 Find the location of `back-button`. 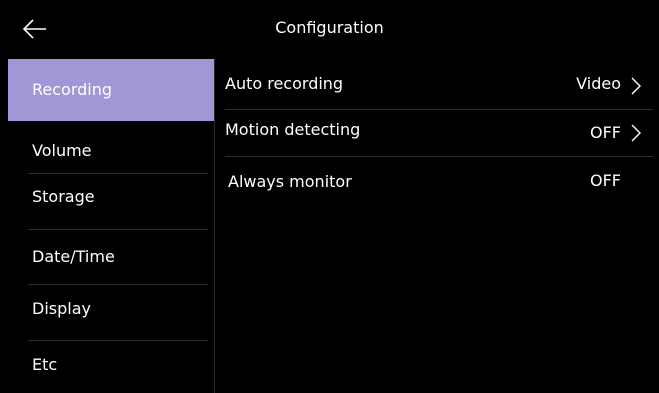

back-button is located at coordinates (35, 29).